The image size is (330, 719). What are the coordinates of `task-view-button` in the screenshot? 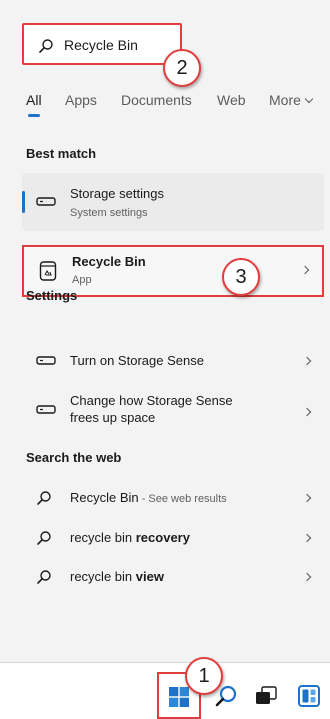 It's located at (266, 695).